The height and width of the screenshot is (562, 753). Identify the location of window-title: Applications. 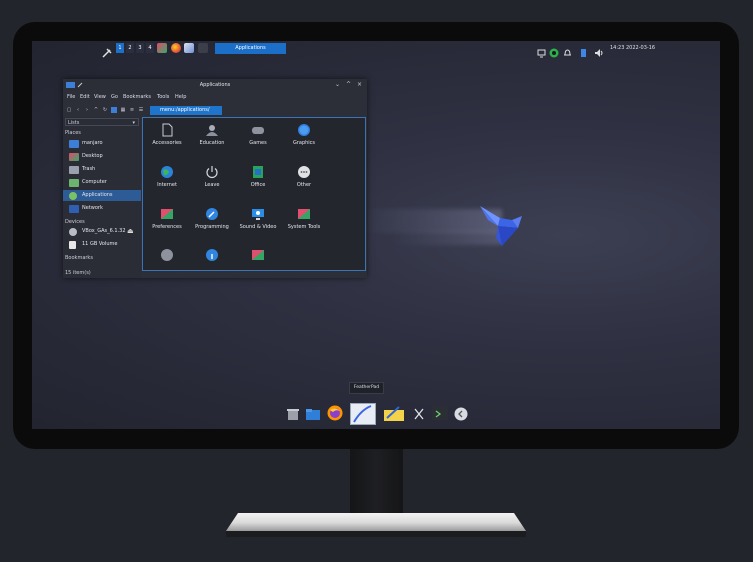
(215, 85).